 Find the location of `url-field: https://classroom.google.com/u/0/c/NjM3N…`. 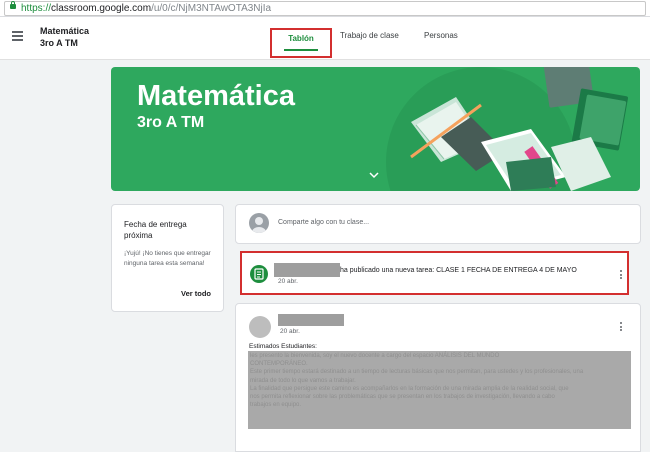

url-field: https://classroom.google.com/u/0/c/NjM3N… is located at coordinates (325, 8).